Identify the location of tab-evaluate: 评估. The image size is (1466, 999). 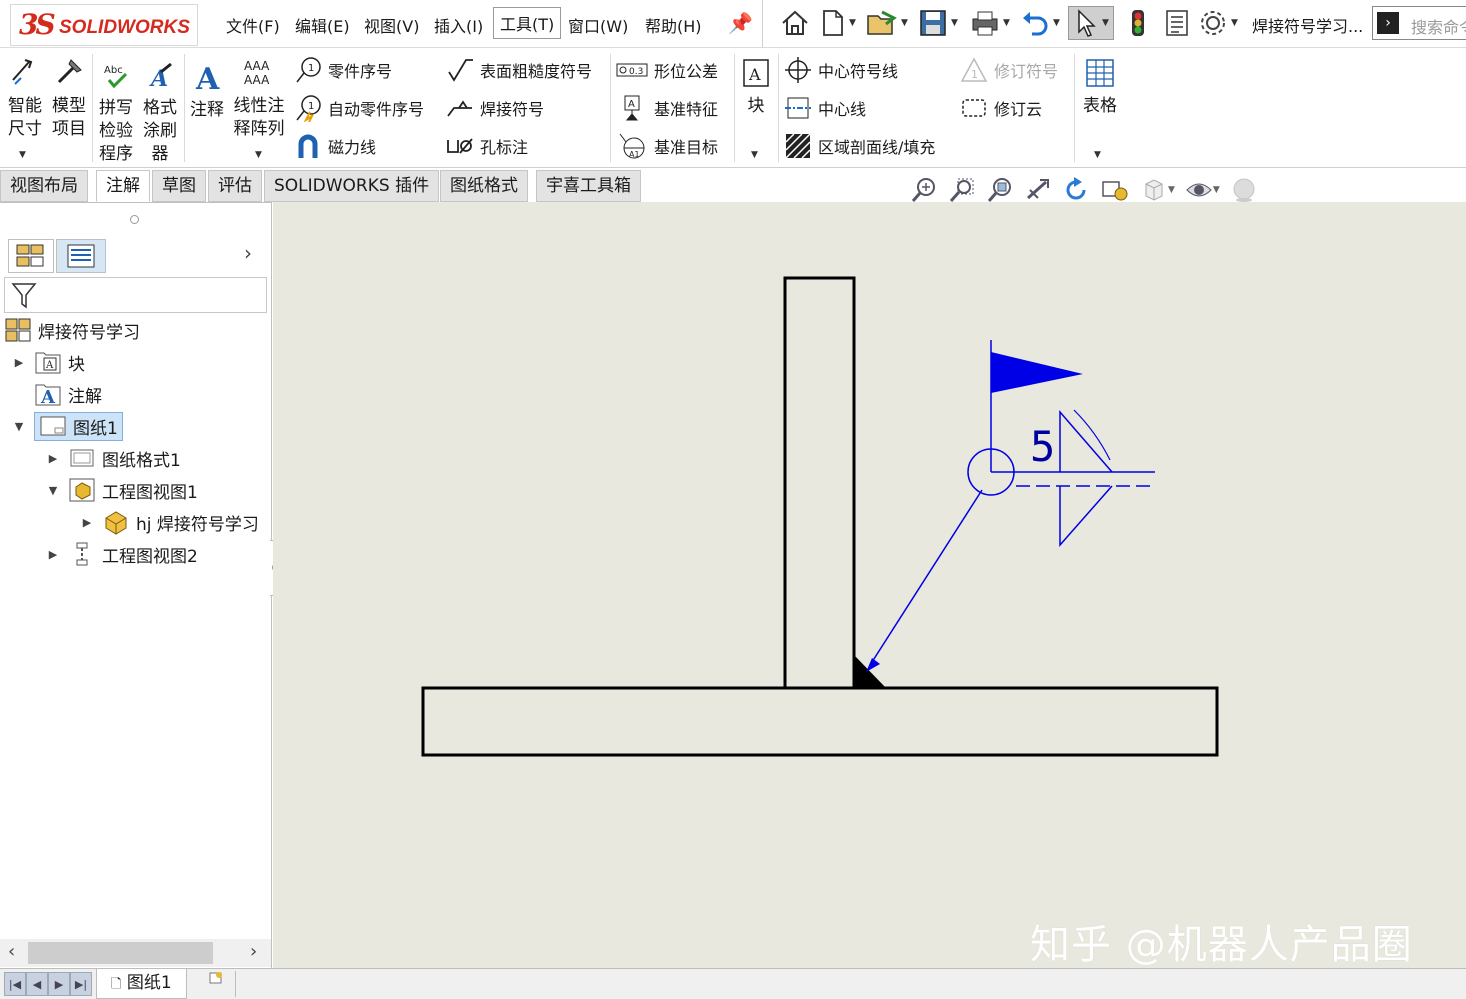
(235, 186).